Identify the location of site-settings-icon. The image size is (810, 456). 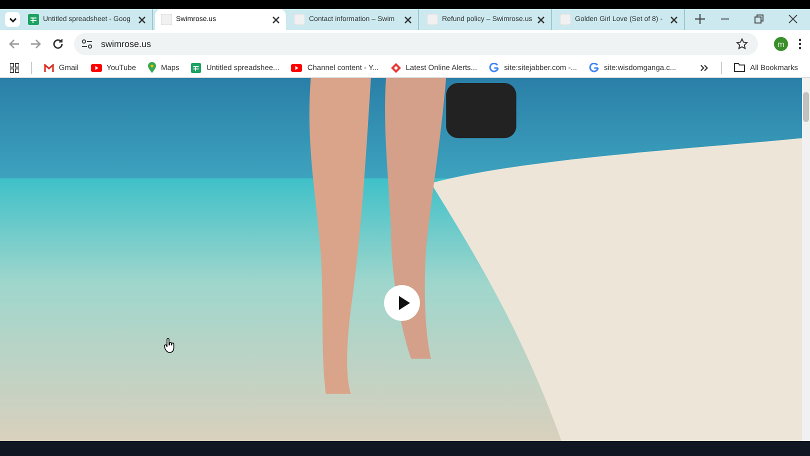
(87, 44).